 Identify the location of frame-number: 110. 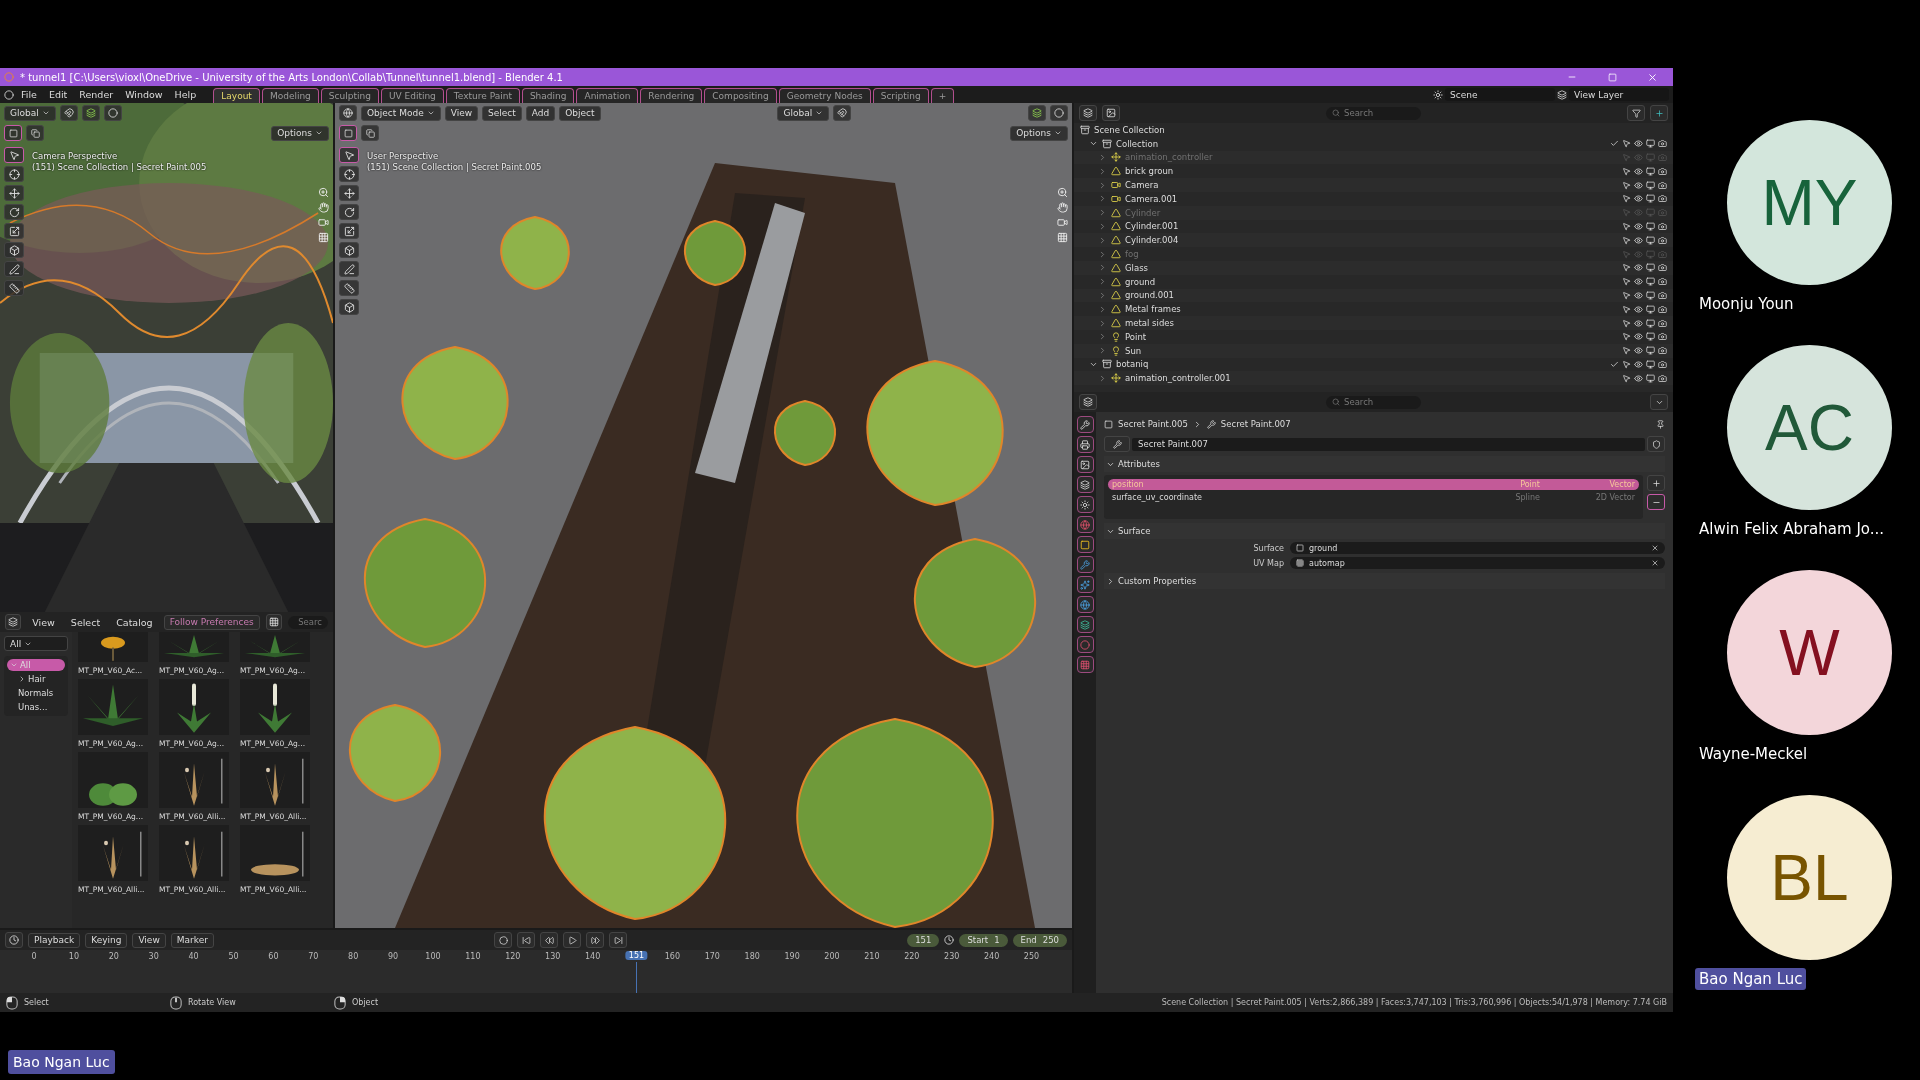
(473, 956).